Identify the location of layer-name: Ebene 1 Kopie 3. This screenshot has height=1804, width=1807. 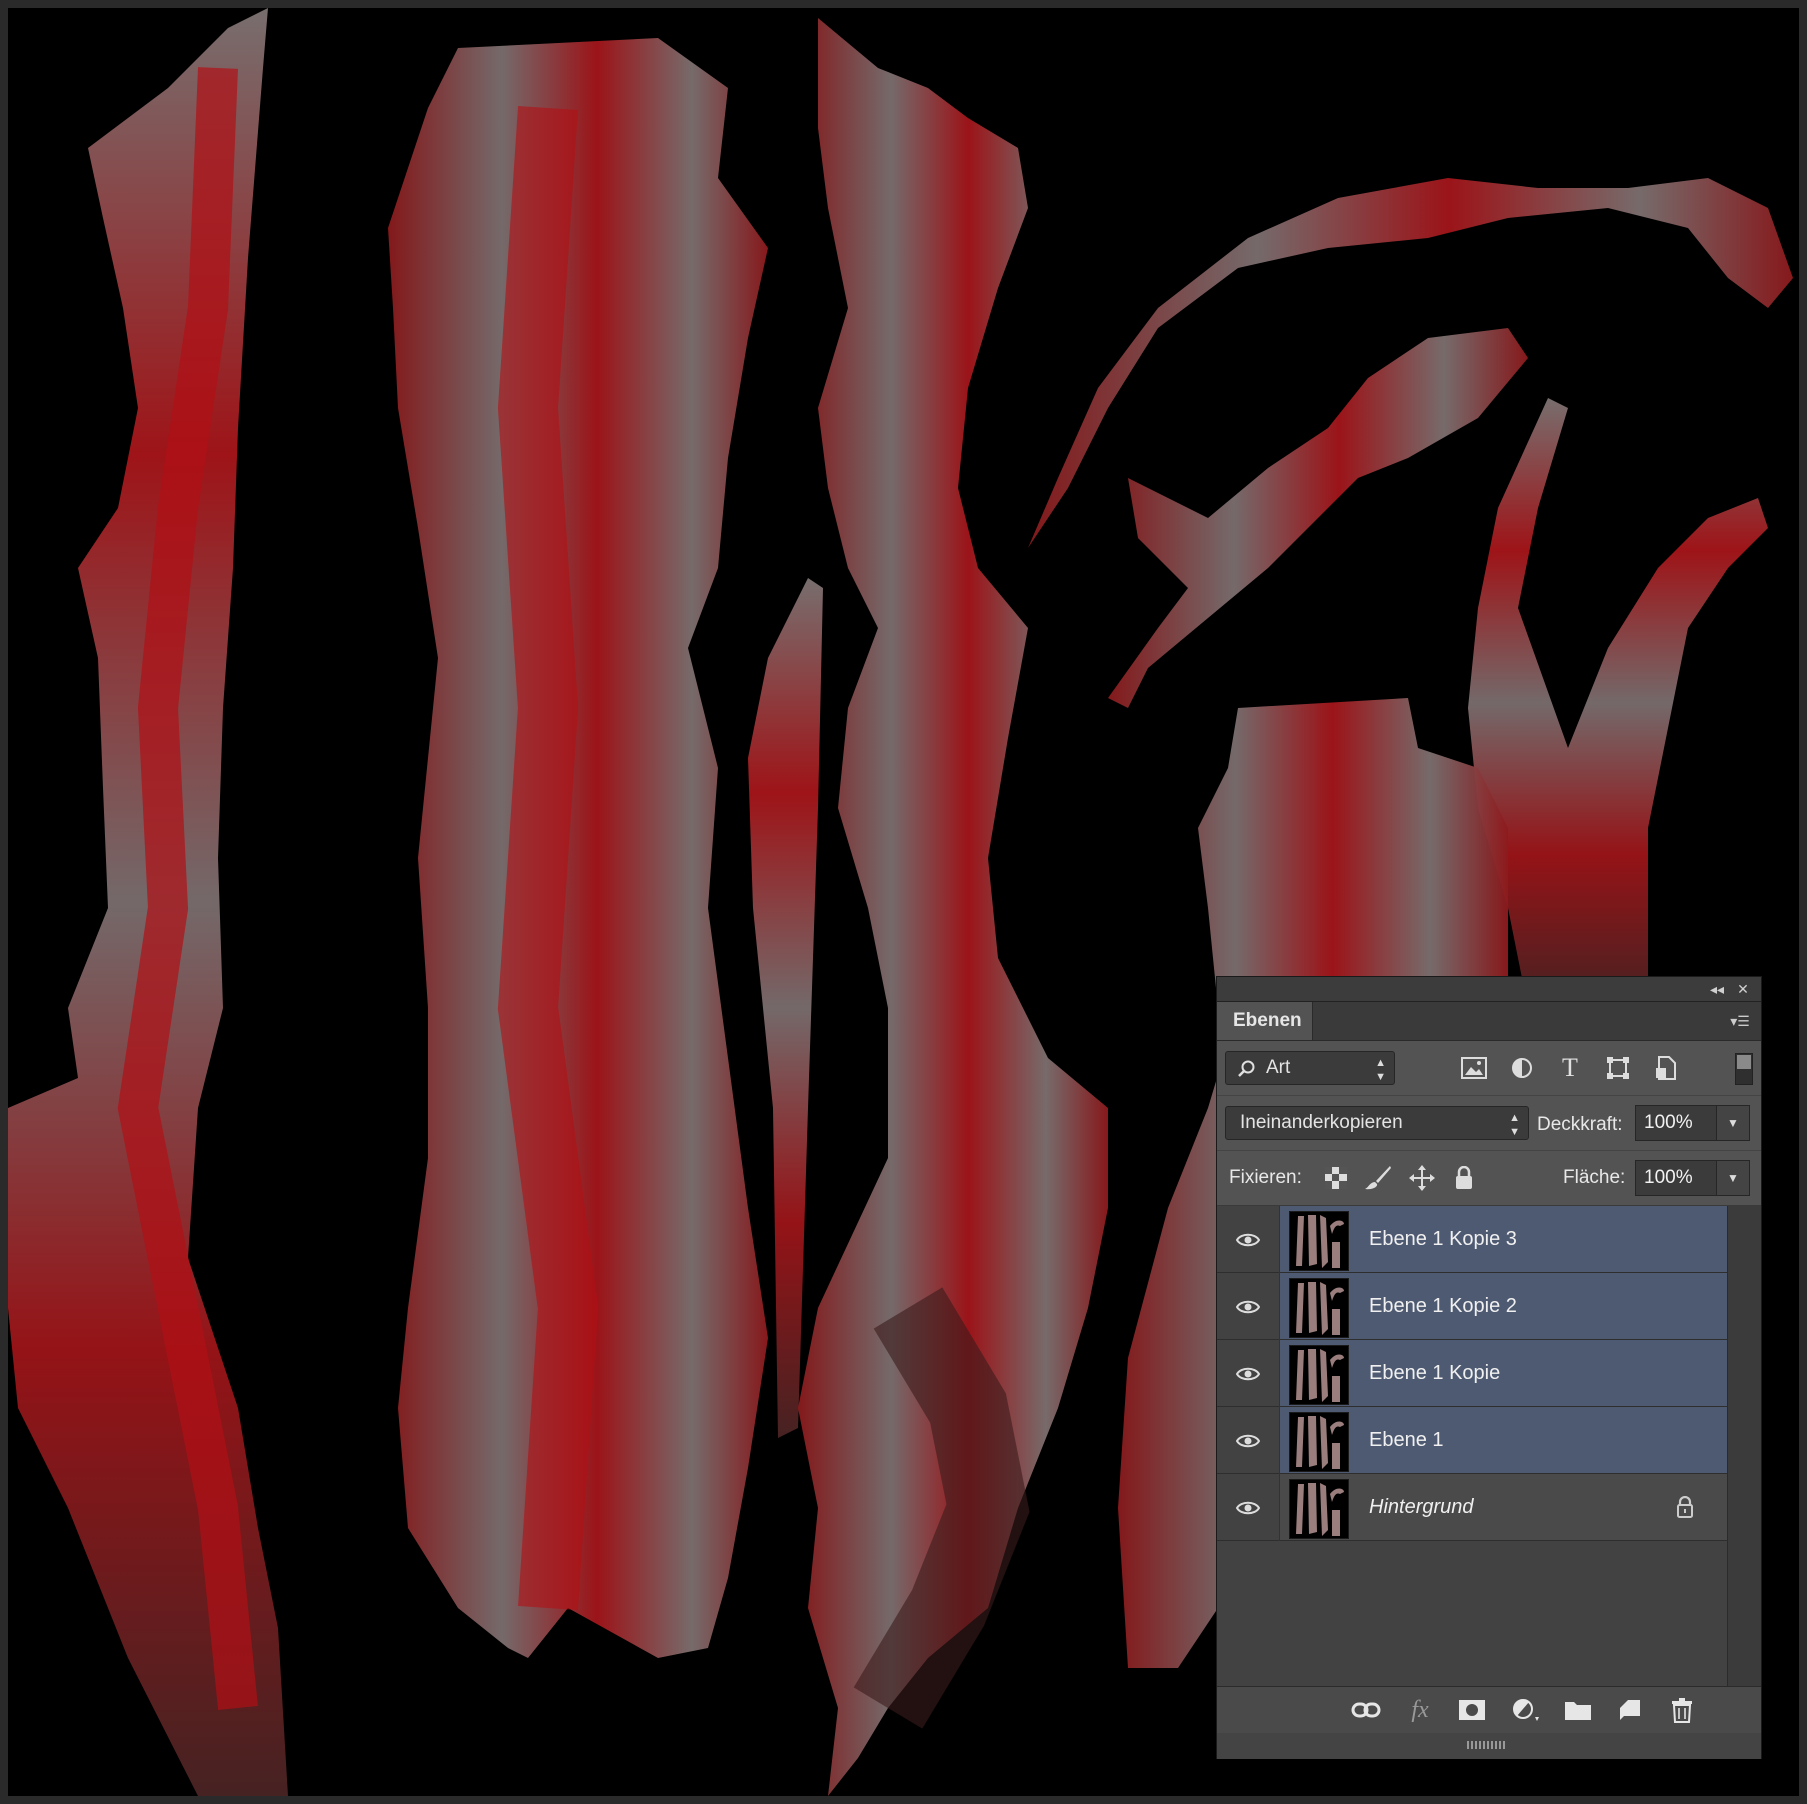
(1443, 1239).